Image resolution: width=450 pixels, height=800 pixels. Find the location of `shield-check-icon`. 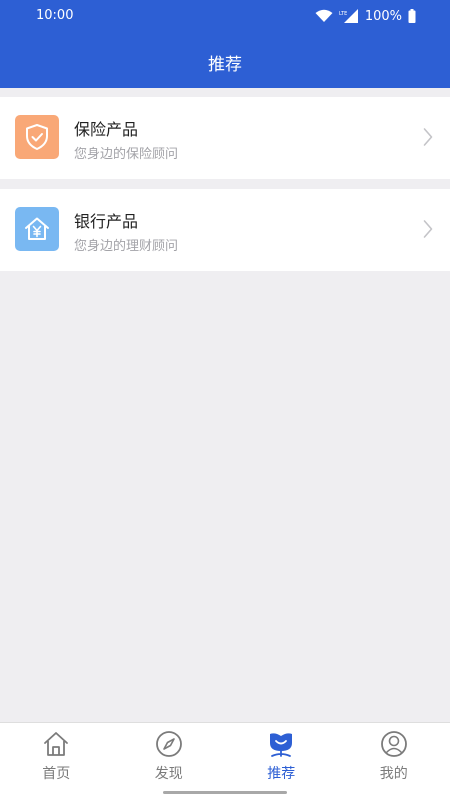

shield-check-icon is located at coordinates (37, 137).